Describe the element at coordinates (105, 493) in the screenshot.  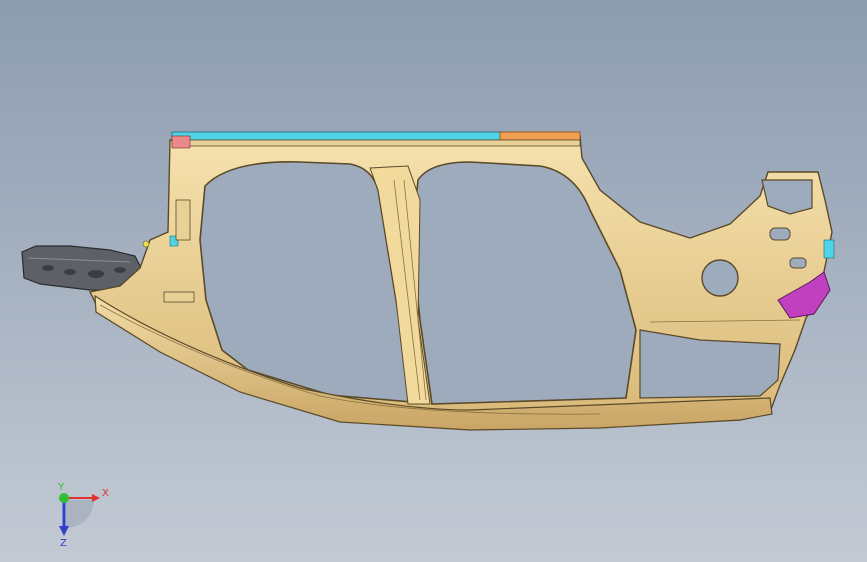
I see `x-axis-label: X` at that location.